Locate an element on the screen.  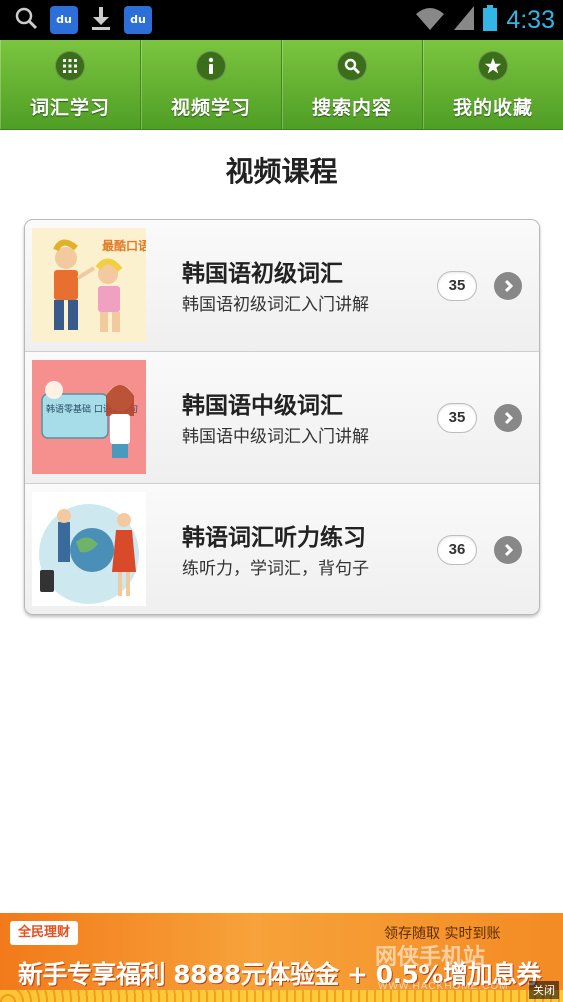
course-thumbnail: 最酷口语 is located at coordinates (91, 285).